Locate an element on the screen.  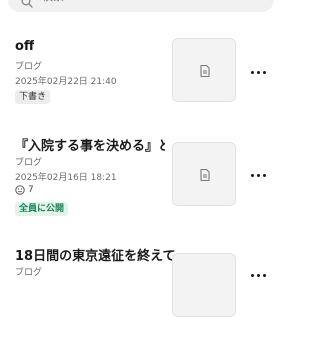
article-date: 2025年02月22日 21:40 is located at coordinates (66, 82).